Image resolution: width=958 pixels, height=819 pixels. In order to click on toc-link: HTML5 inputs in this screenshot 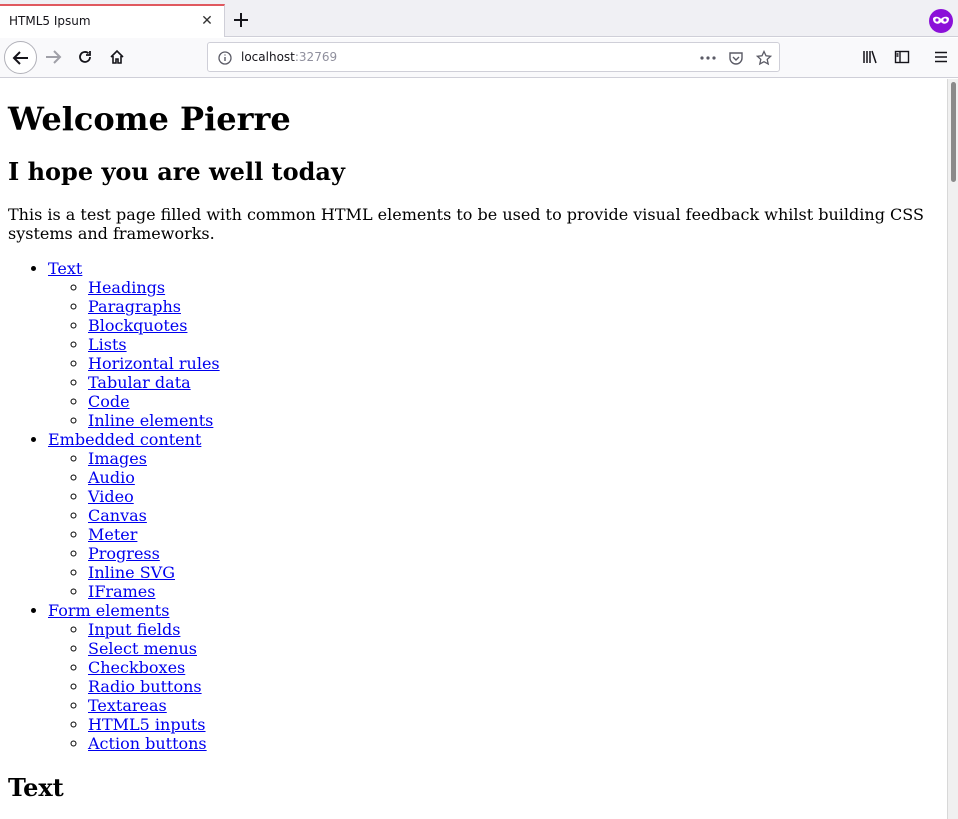, I will do `click(147, 724)`.